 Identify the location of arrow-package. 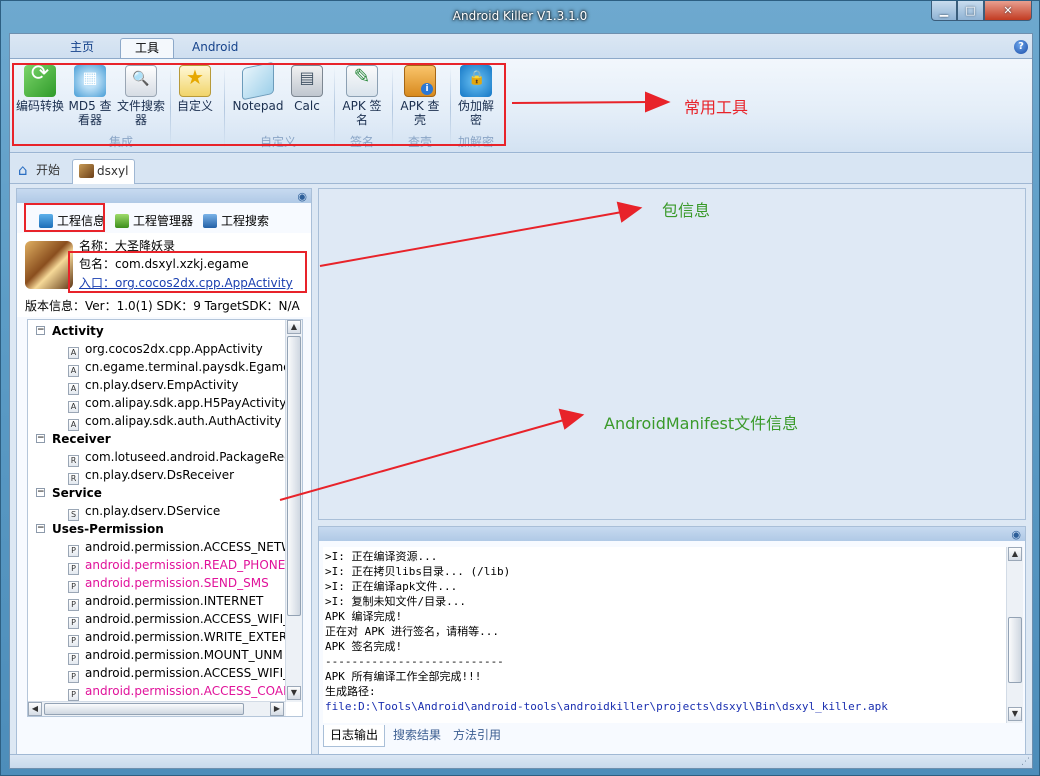
(471, 239).